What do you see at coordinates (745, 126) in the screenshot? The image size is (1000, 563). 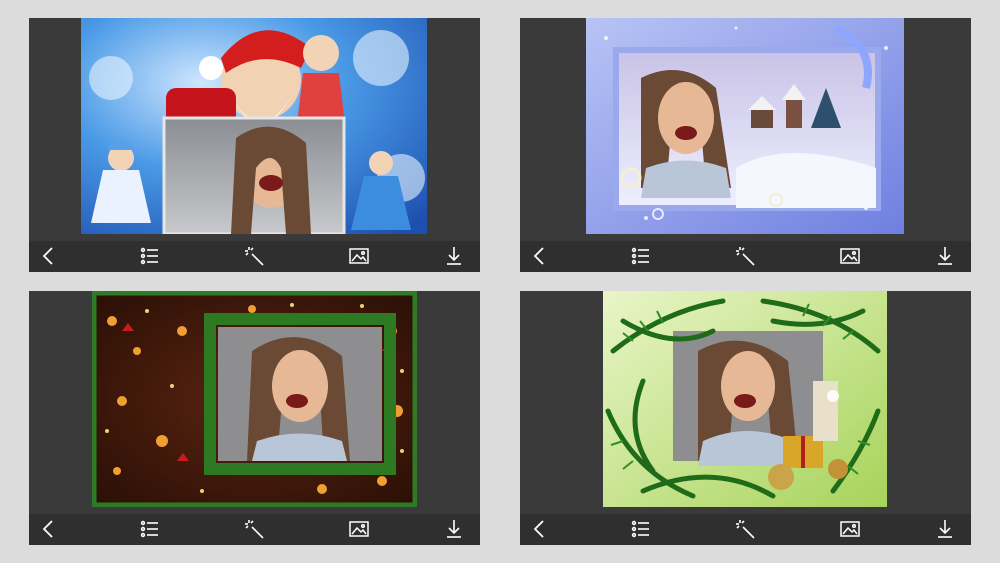 I see `frame-image-winter-village` at bounding box center [745, 126].